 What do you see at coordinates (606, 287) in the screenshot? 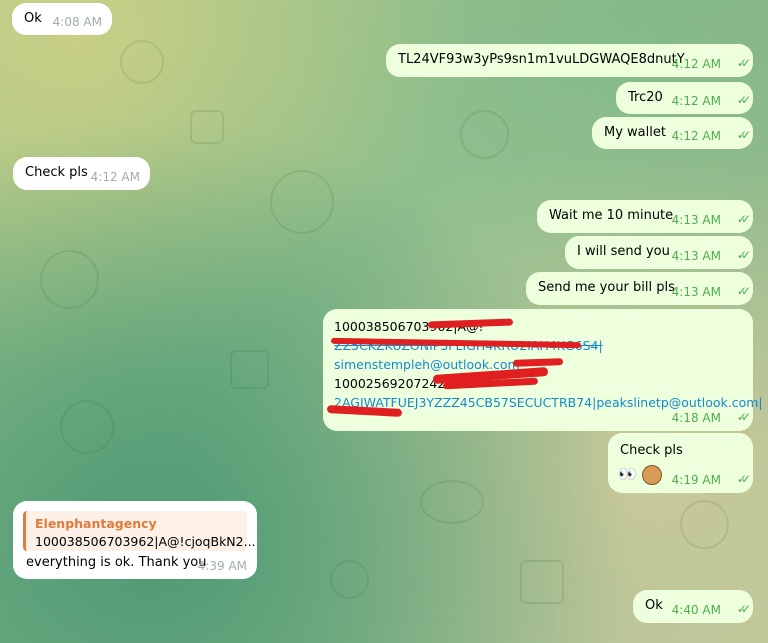
I see `message-text: Send me your bill pls` at bounding box center [606, 287].